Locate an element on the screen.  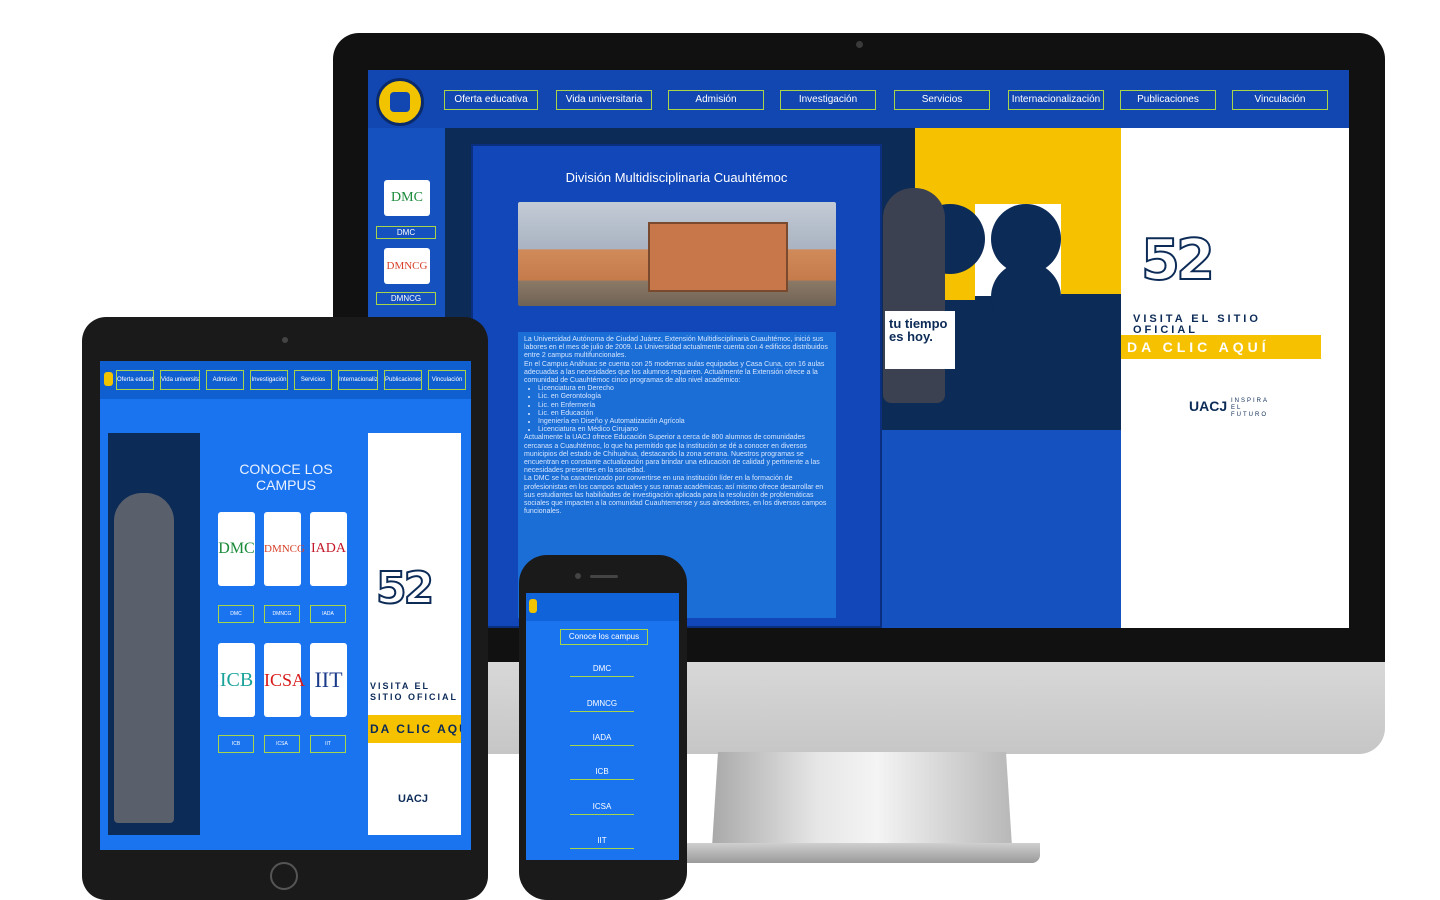
sidebar-card-dmc: DMC is located at coordinates (407, 198).